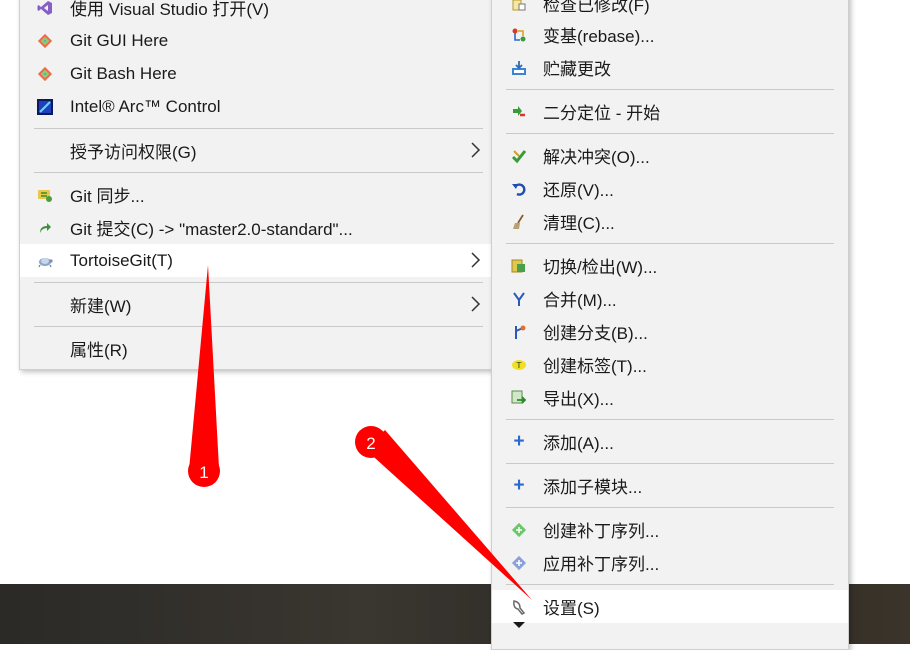 This screenshot has width=910, height=650. Describe the element at coordinates (256, 73) in the screenshot. I see `menu-item-git-bash-here: Git Bash Here` at that location.